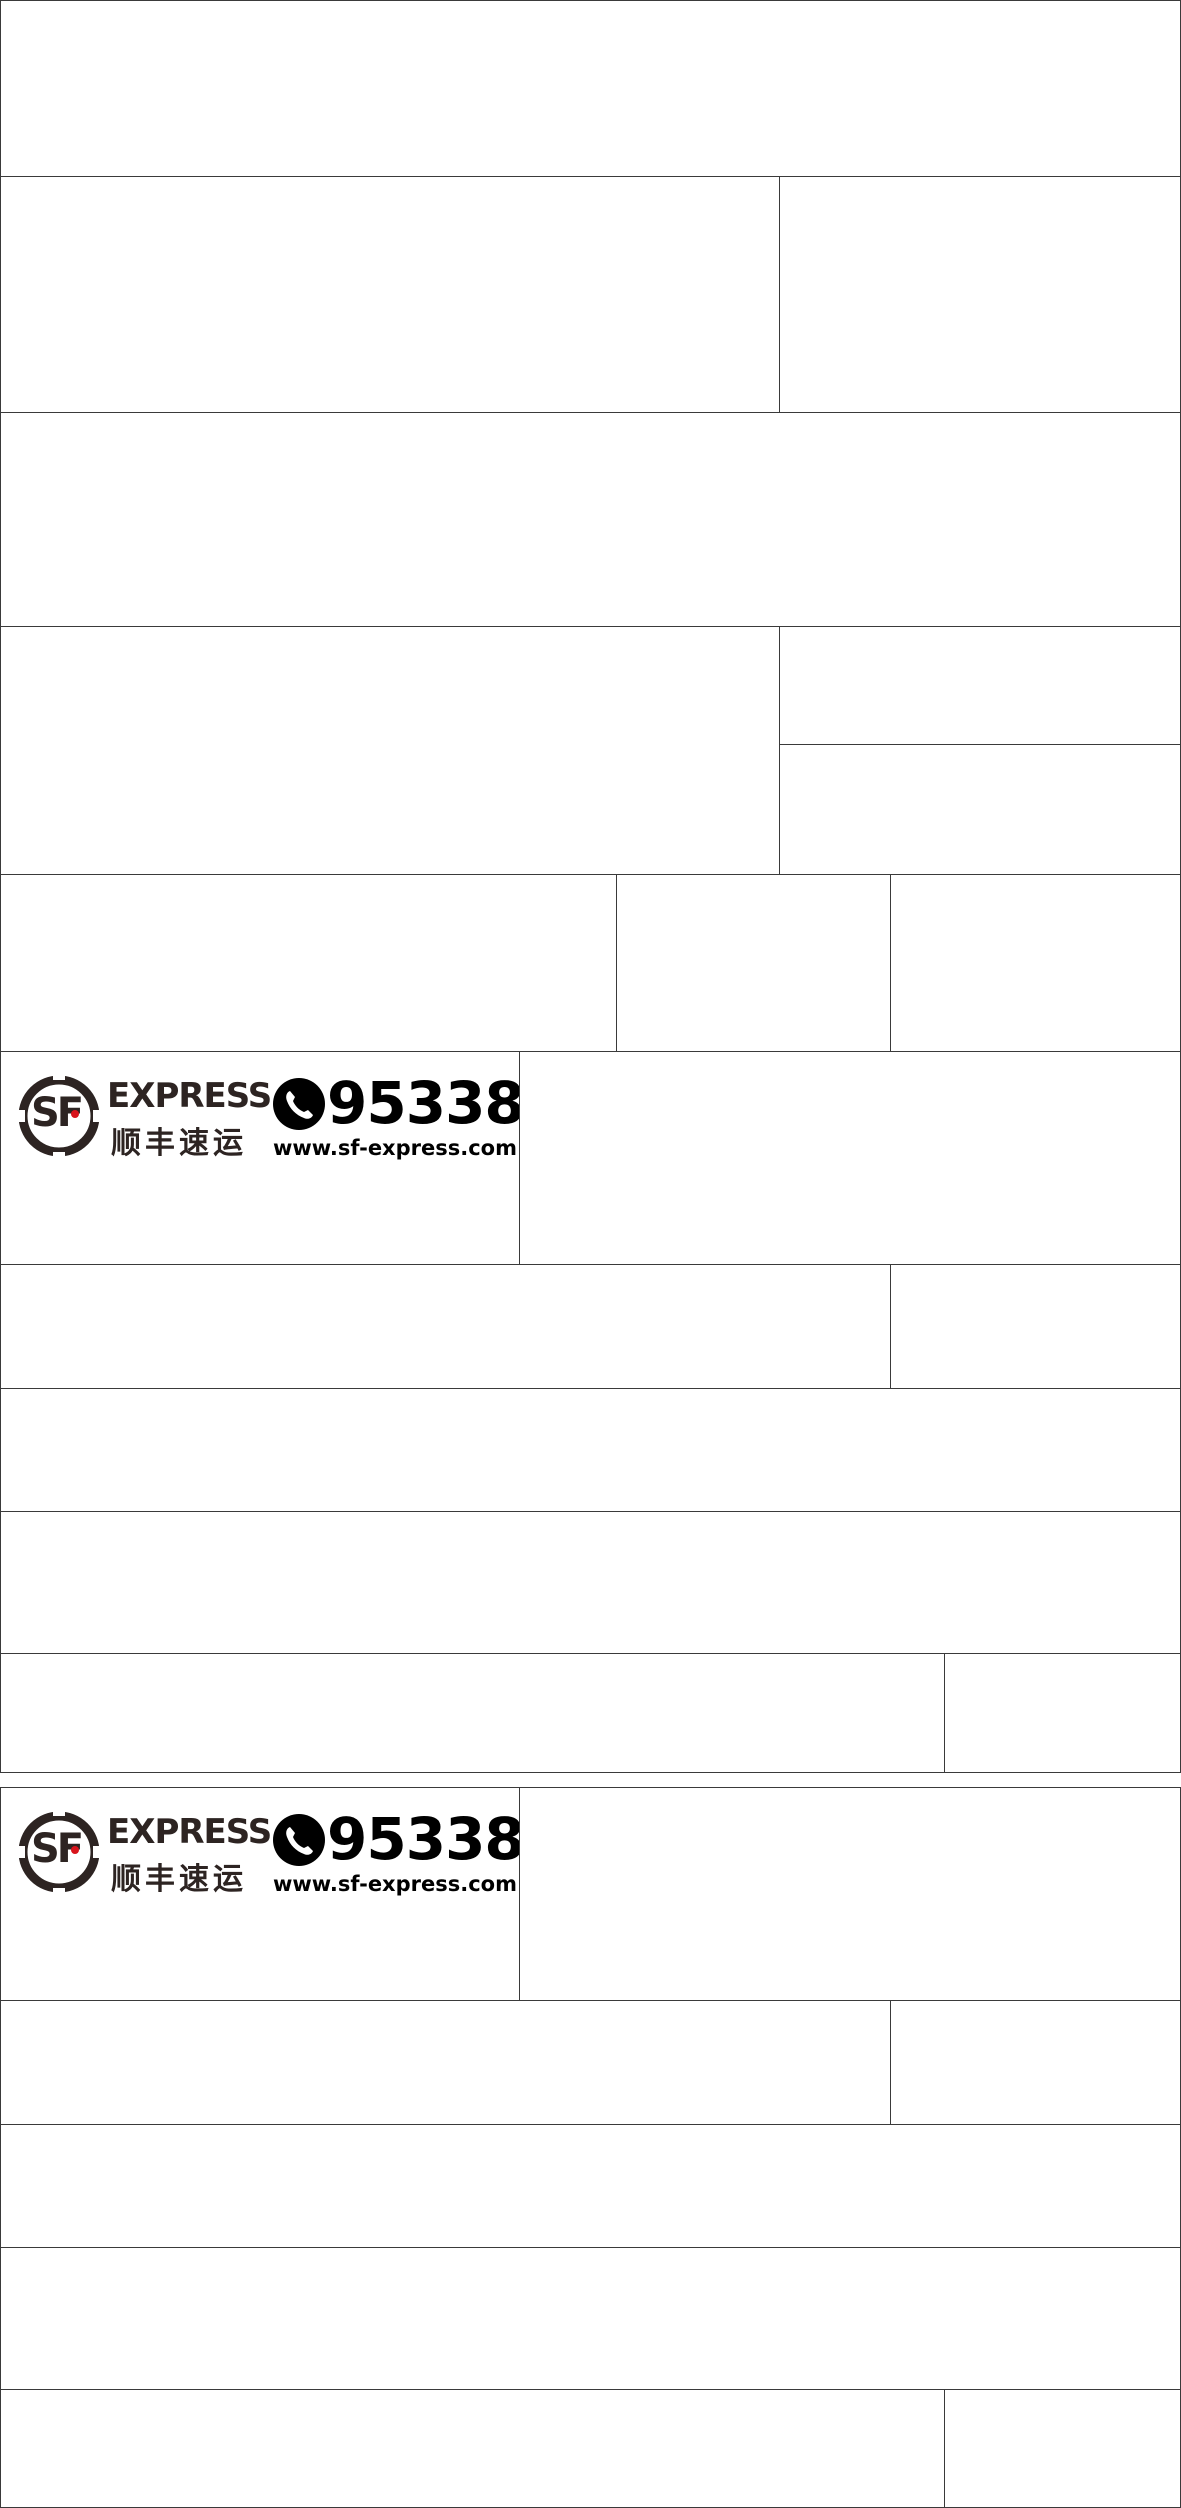  I want to click on logo-cell-2: SF EXPRESS 顺丰速运 95338 www.sf-express.com, so click(262, 1894).